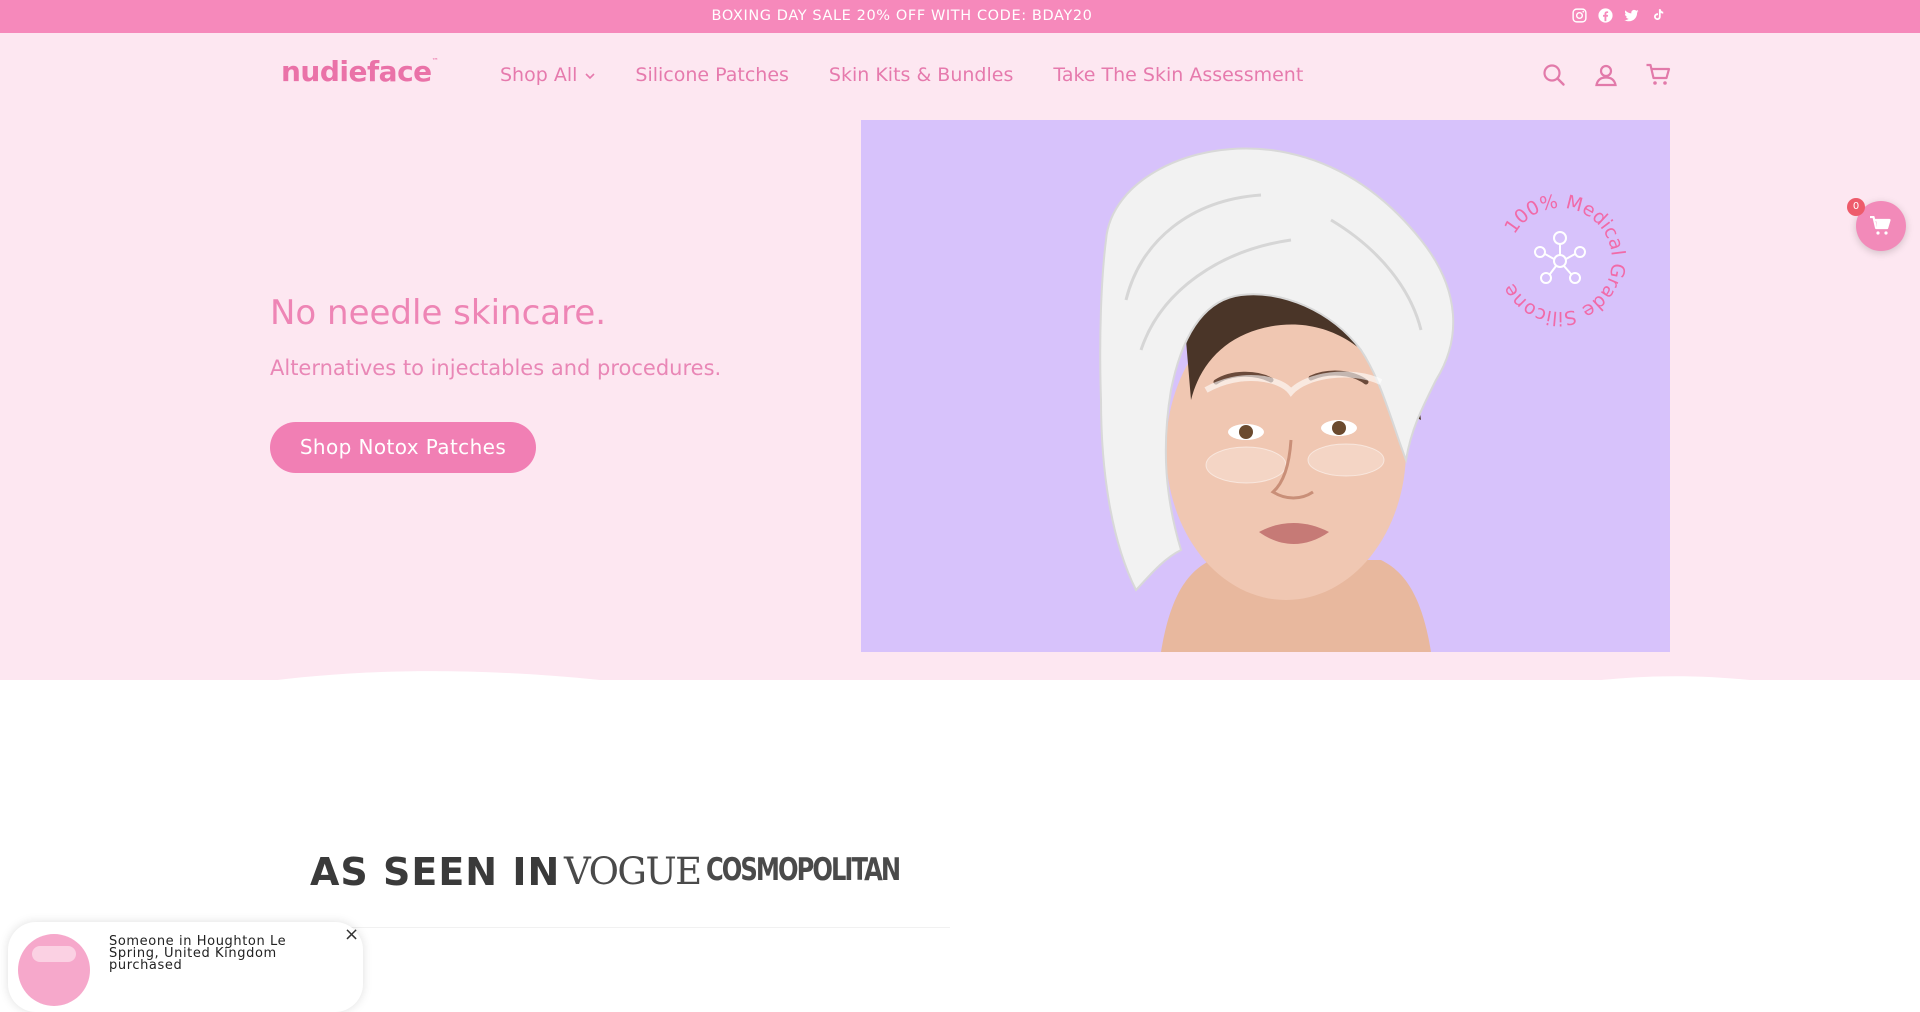 The height and width of the screenshot is (1012, 1920). Describe the element at coordinates (539, 75) in the screenshot. I see `nav-shop-all-label: Shop All` at that location.